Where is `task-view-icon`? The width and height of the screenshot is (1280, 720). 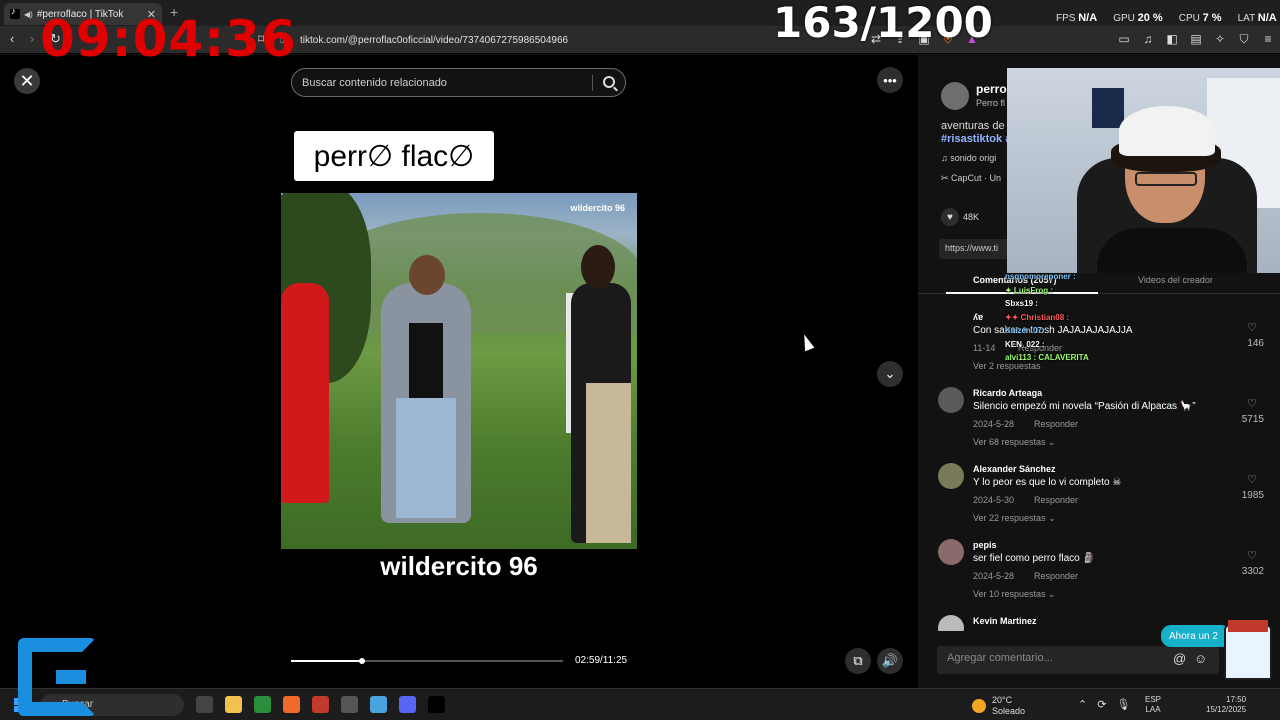
task-view-icon is located at coordinates (204, 704).